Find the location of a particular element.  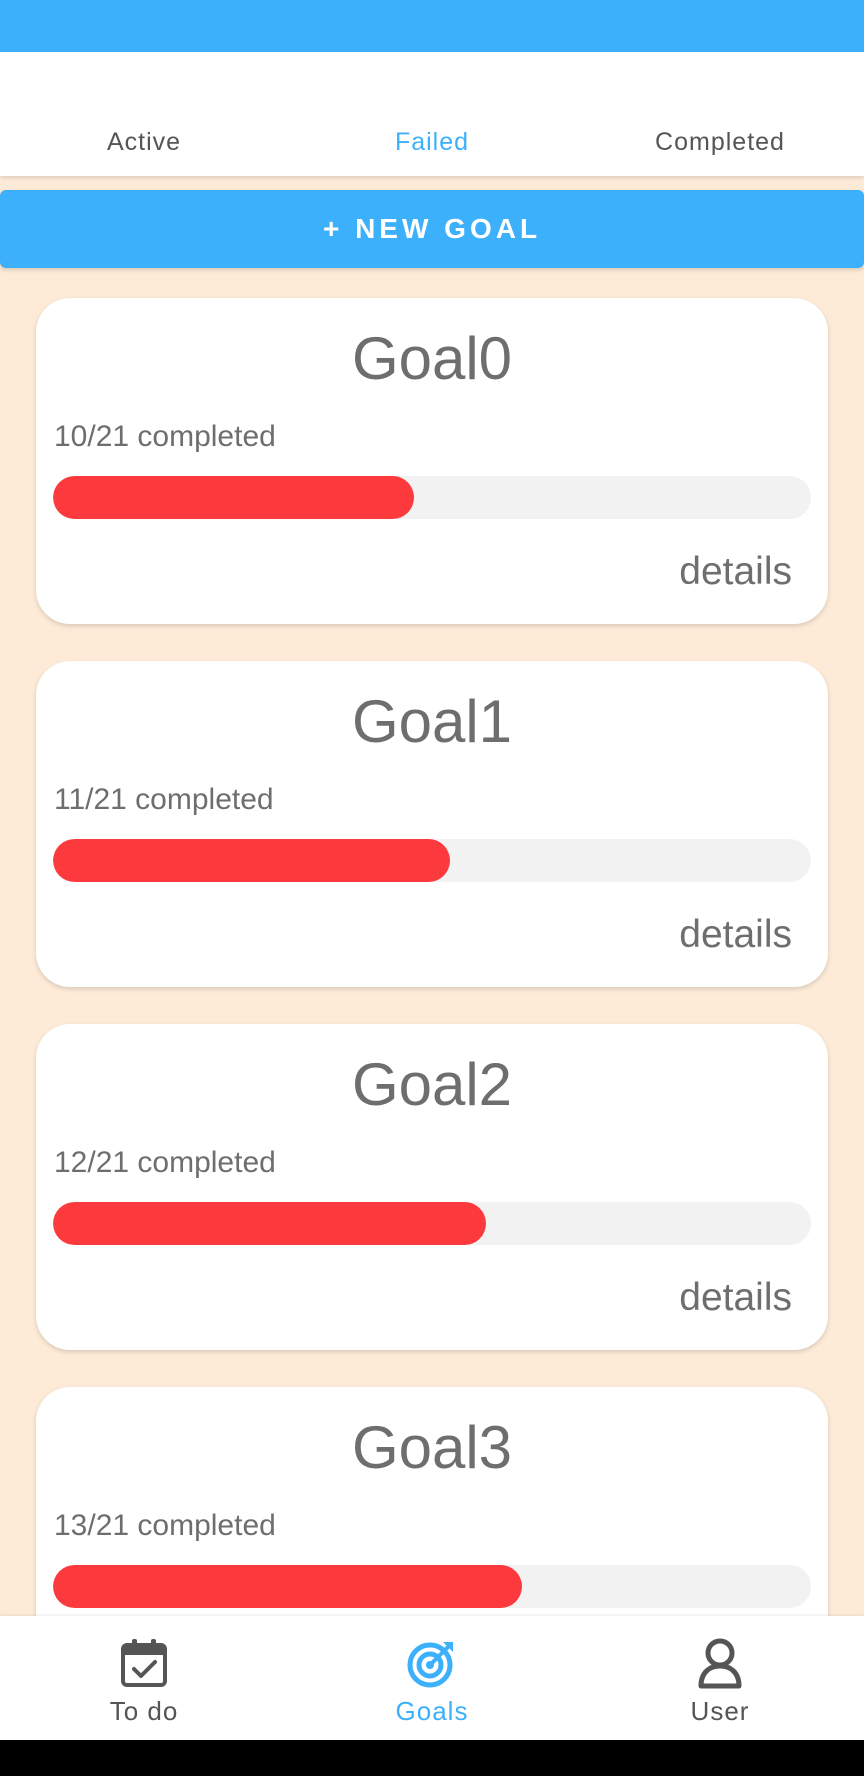

nav-todo: To do is located at coordinates (144, 1678).